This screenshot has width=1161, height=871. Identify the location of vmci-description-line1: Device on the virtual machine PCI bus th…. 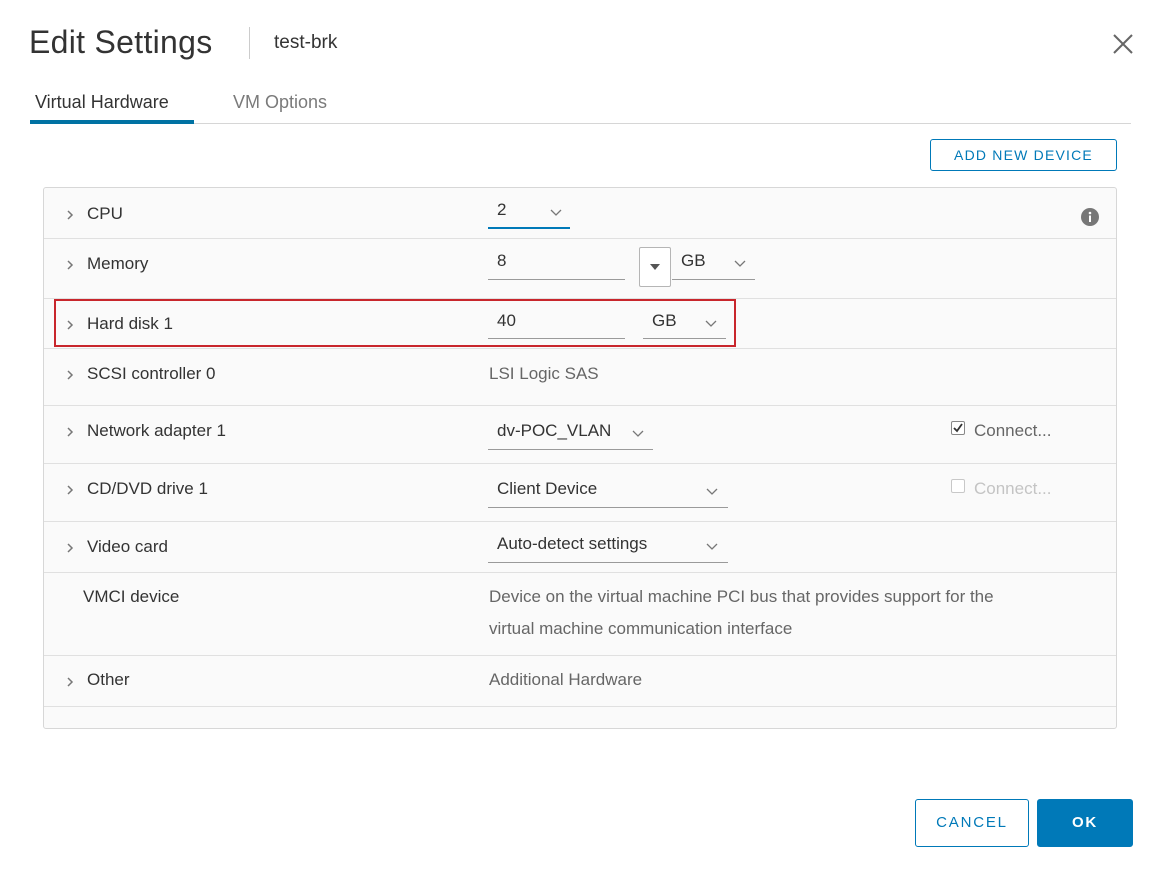
(741, 596).